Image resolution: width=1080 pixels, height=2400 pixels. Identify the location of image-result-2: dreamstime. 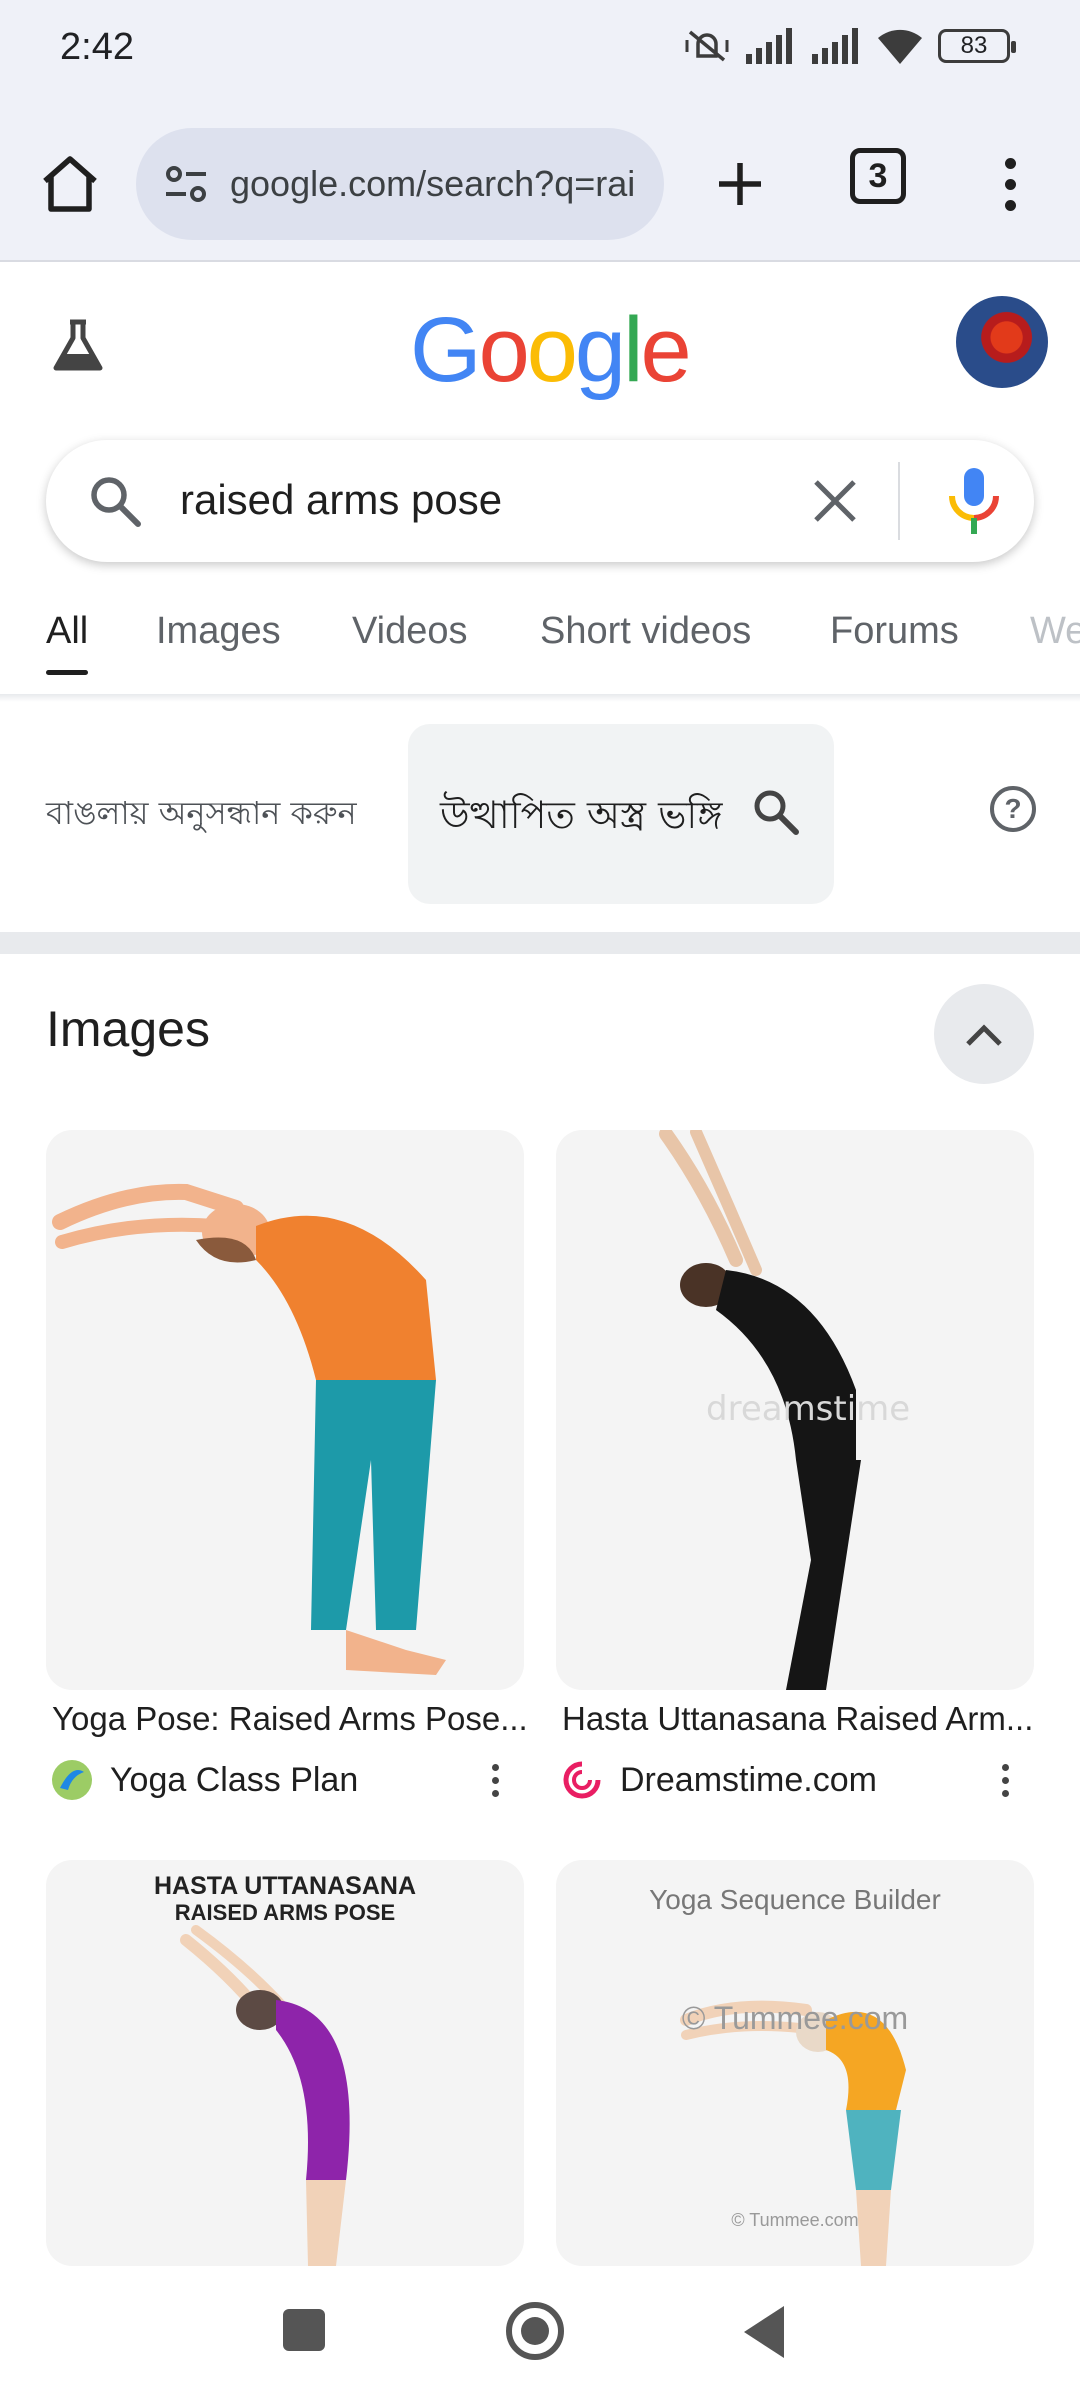
(795, 1410).